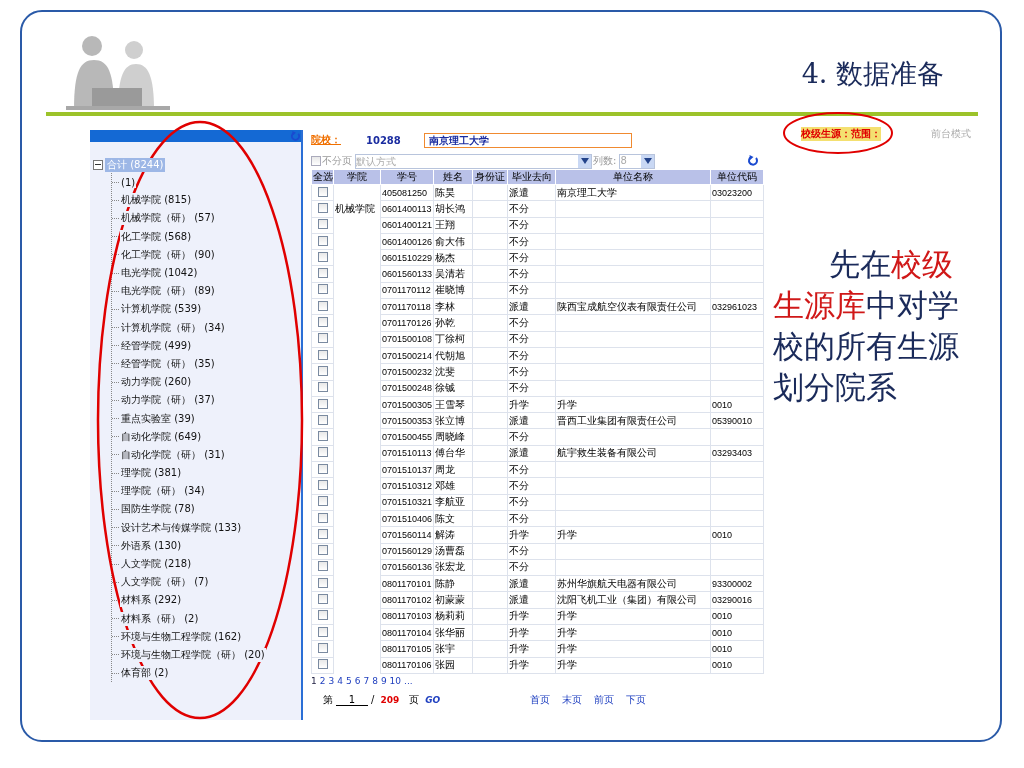 Image resolution: width=1024 pixels, height=768 pixels. Describe the element at coordinates (151, 473) in the screenshot. I see `tree-item: 理学院 (381)` at that location.